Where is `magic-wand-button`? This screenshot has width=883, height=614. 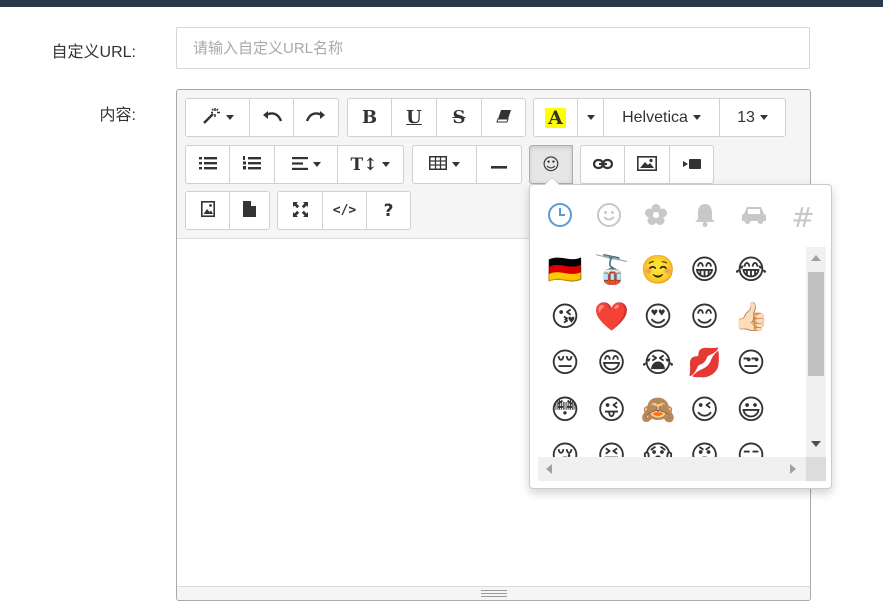 magic-wand-button is located at coordinates (217, 117).